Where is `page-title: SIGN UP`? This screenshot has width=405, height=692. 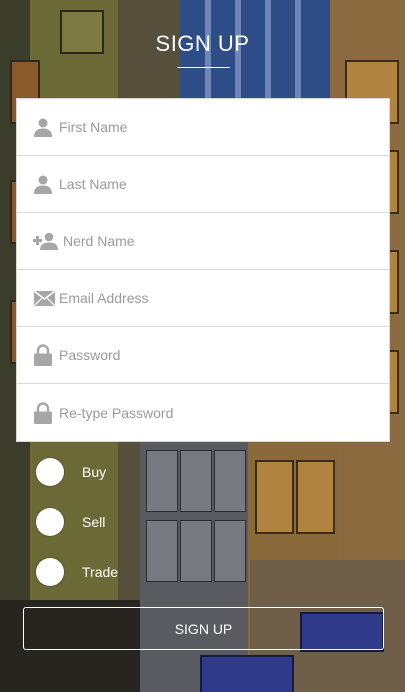
page-title: SIGN UP is located at coordinates (202, 43).